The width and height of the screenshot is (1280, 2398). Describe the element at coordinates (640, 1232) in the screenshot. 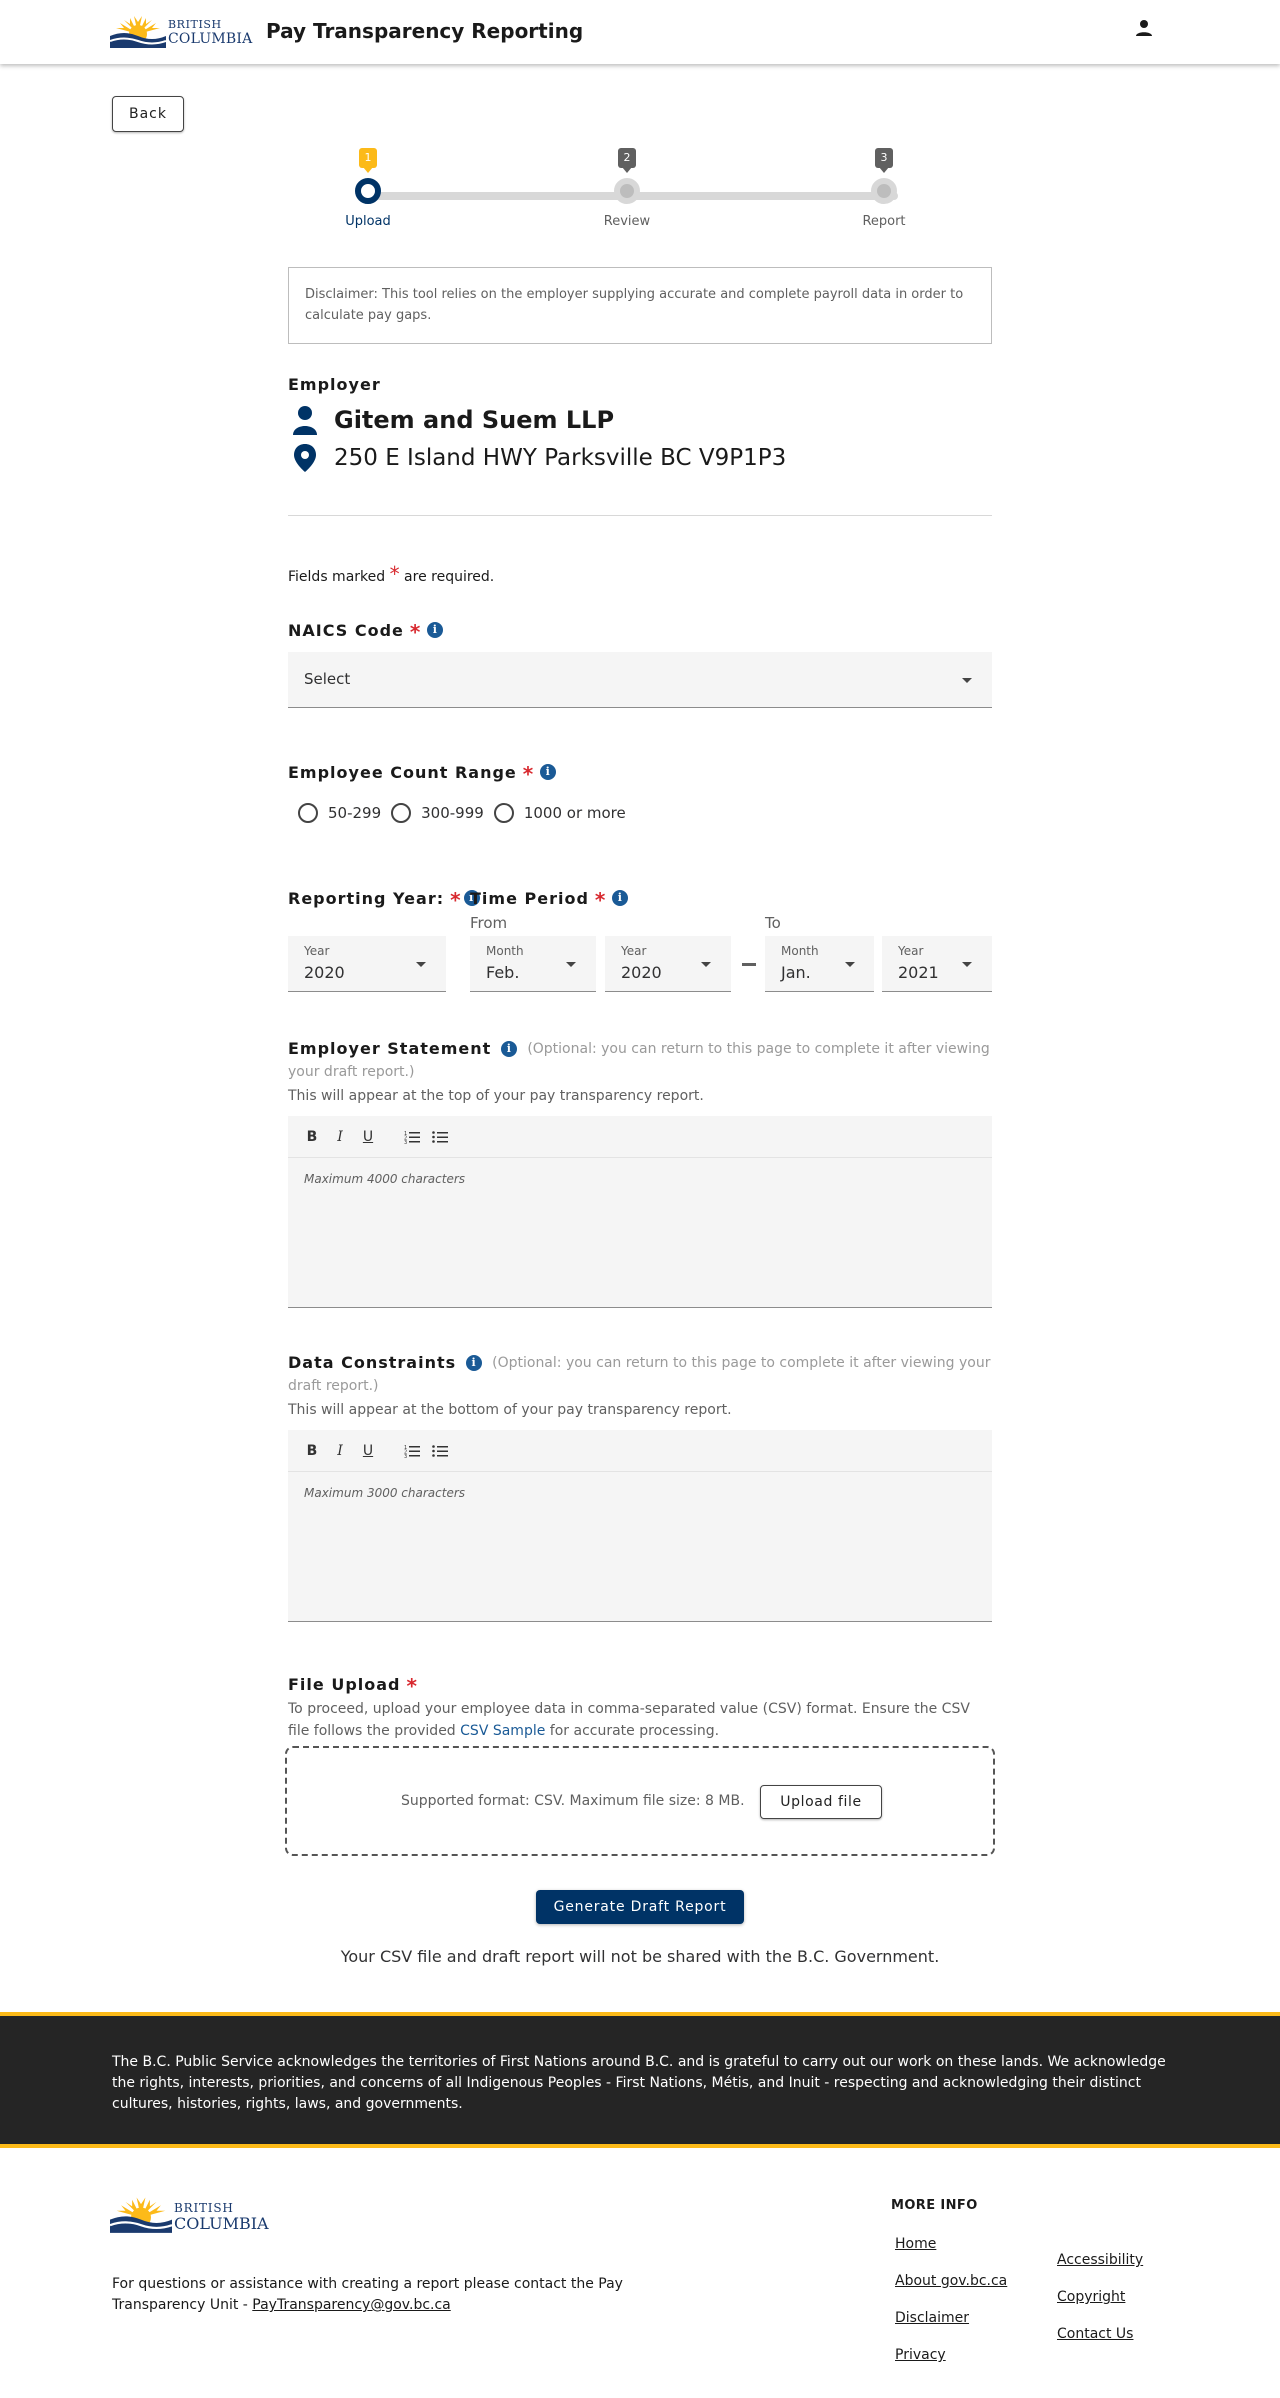

I see `employer-statement-input: Maximum 4000 characters` at that location.